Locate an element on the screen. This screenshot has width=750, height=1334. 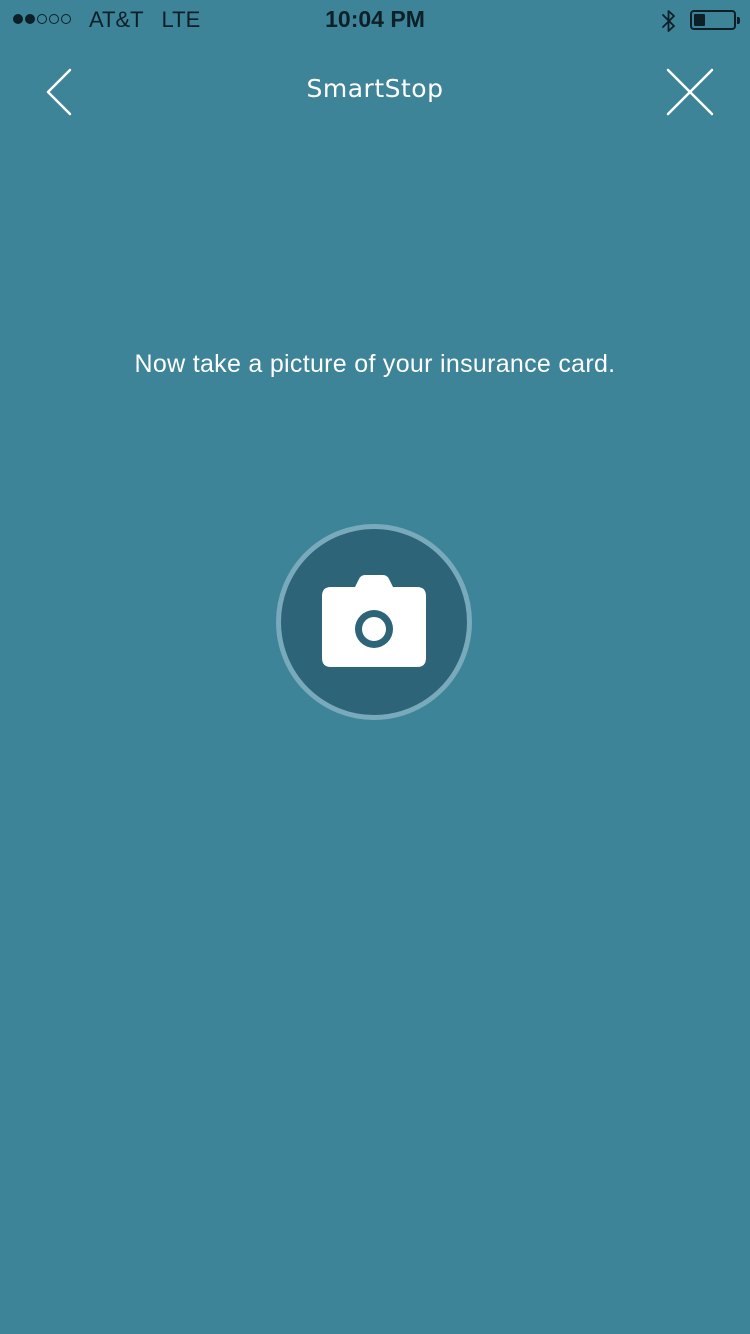
status-time: 10:04 PM is located at coordinates (375, 19).